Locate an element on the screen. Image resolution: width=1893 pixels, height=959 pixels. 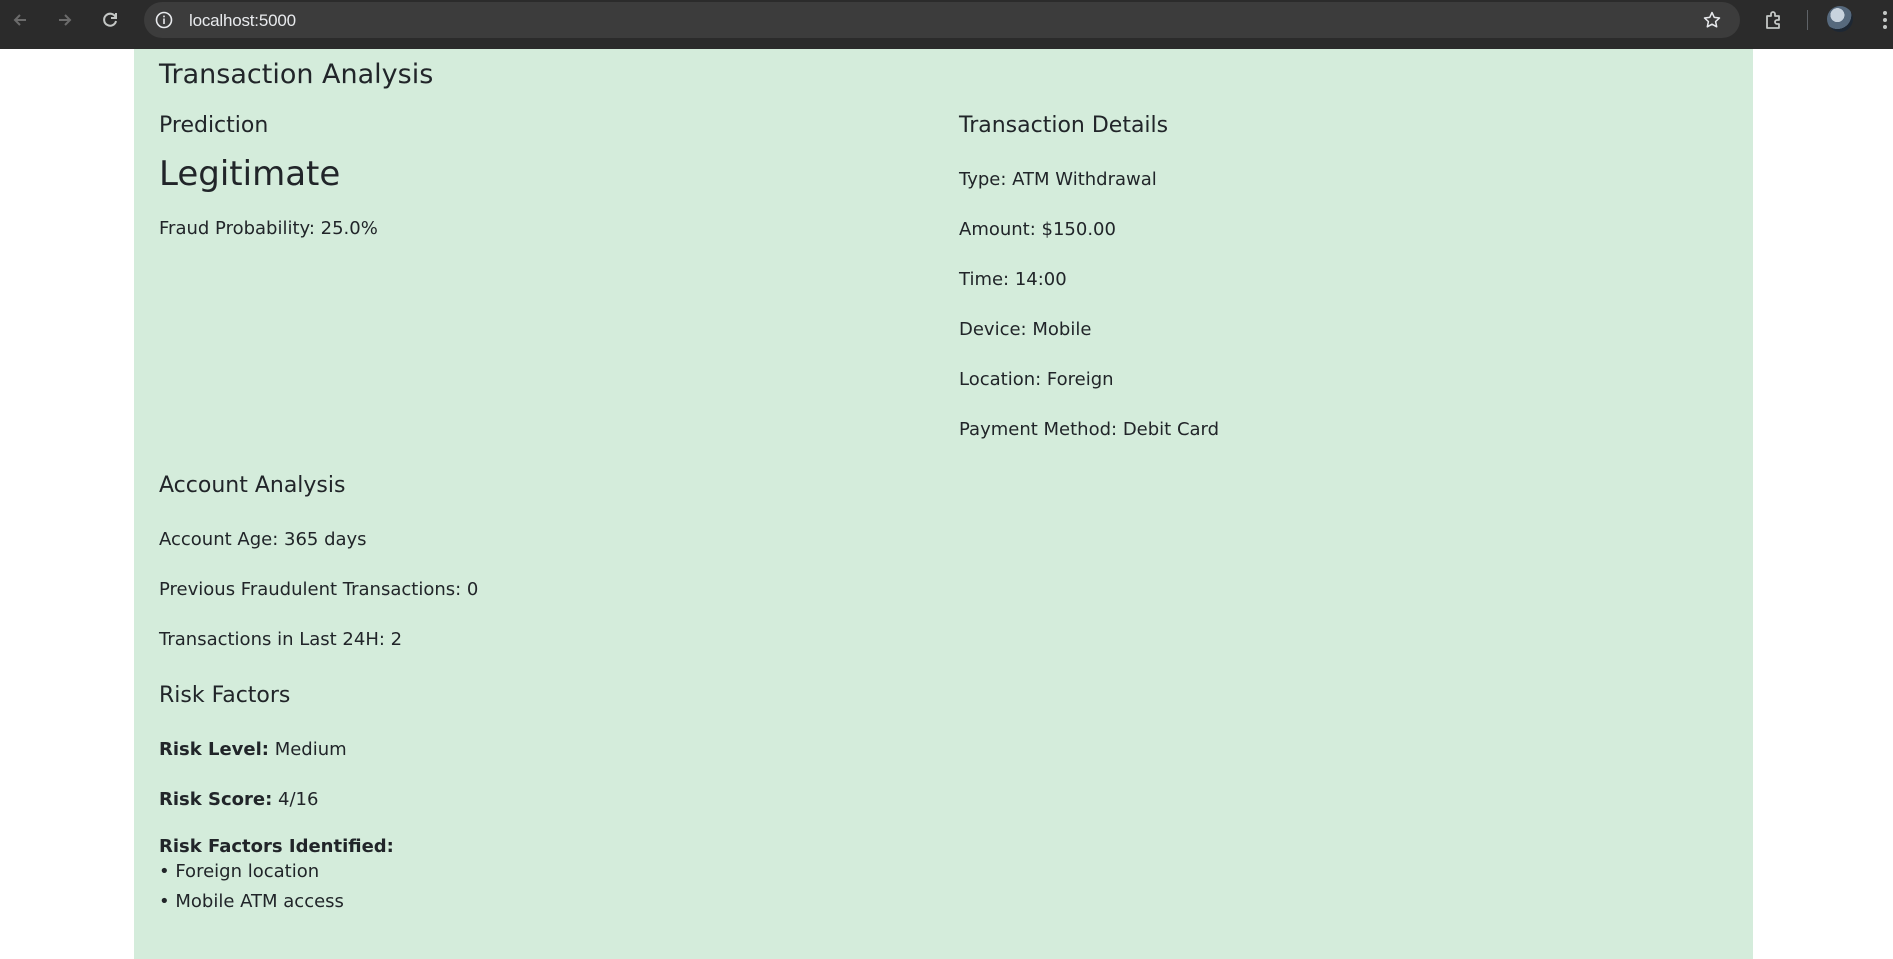
risk-factors-heading: Risk Factors is located at coordinates (225, 695).